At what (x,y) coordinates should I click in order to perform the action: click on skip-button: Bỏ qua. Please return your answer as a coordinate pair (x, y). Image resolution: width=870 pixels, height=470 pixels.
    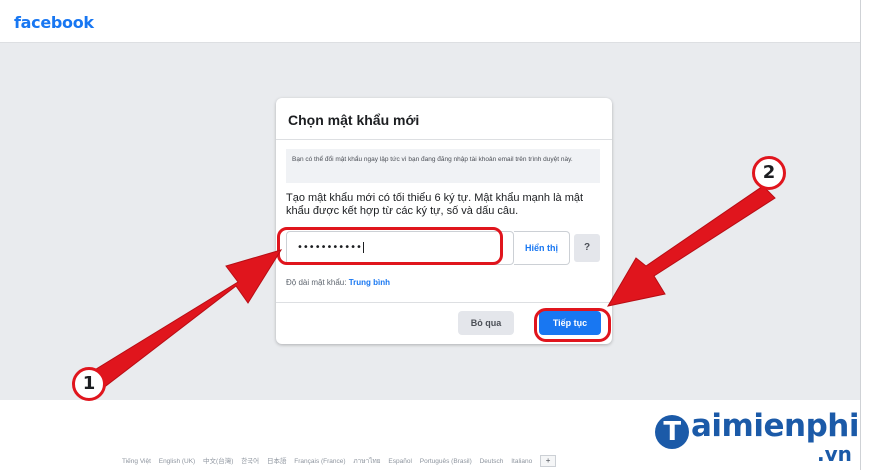
    Looking at the image, I should click on (486, 323).